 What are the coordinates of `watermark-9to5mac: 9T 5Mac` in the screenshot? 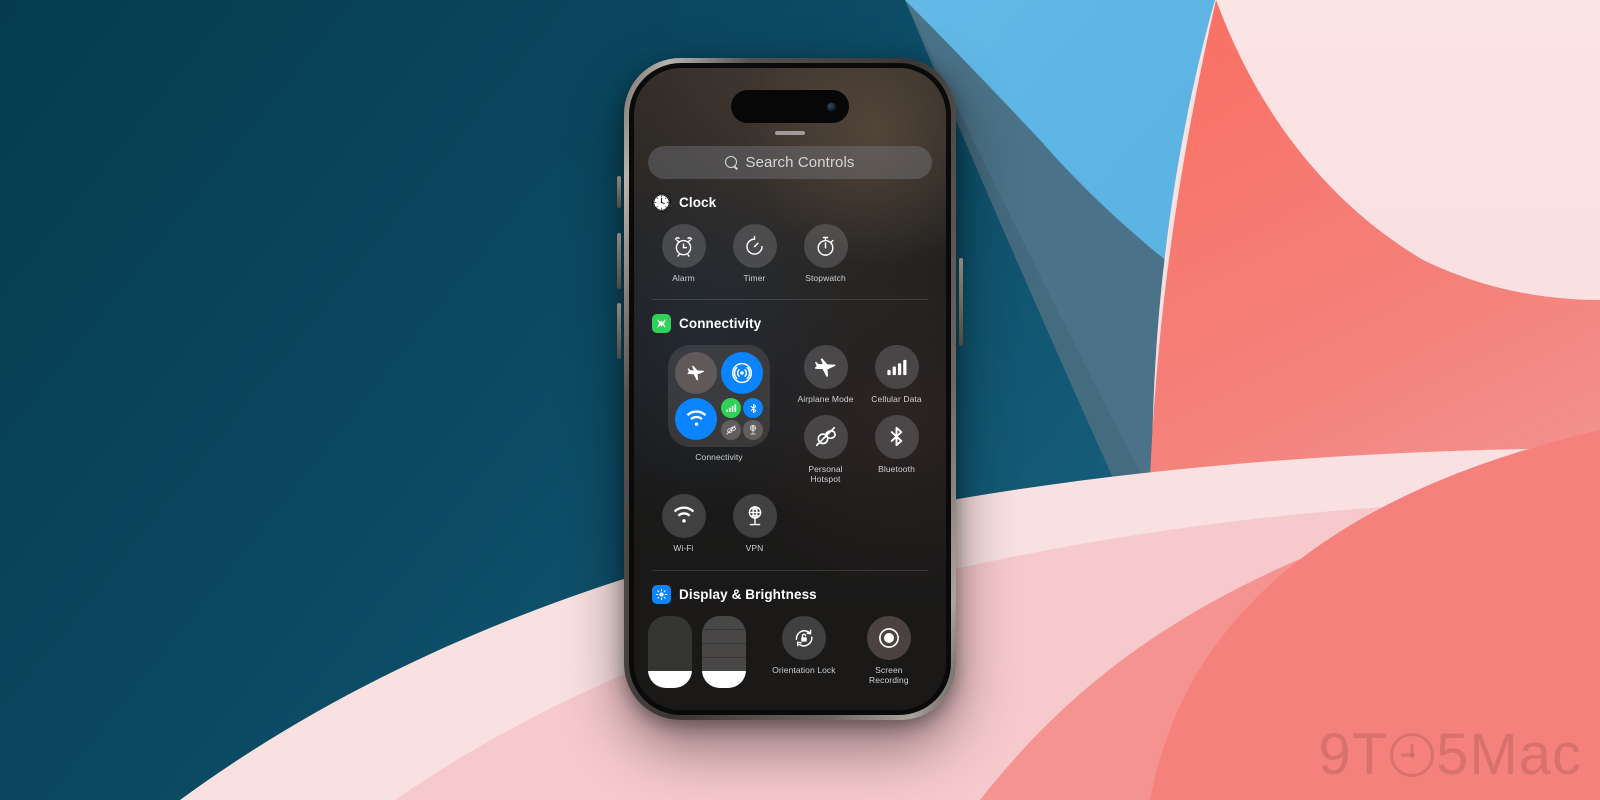 It's located at (1450, 754).